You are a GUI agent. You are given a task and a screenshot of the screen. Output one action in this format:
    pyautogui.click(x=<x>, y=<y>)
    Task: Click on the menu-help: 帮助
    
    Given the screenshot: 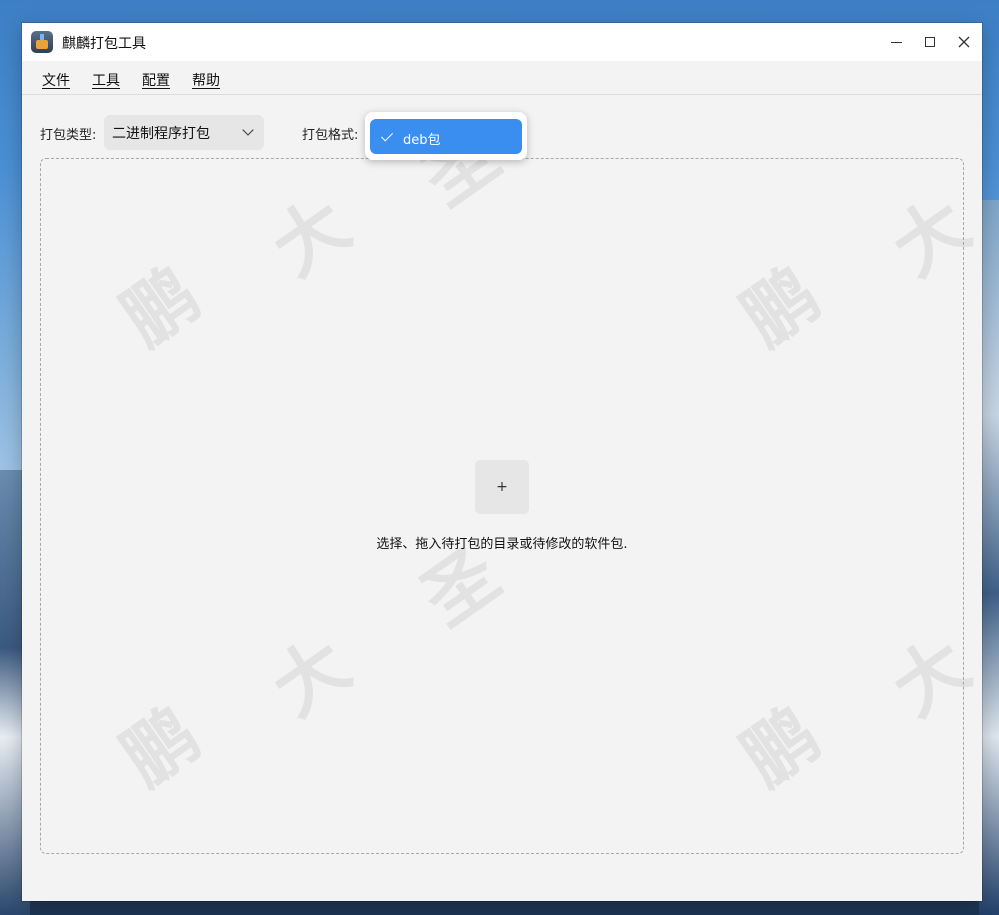 What is the action you would take?
    pyautogui.click(x=206, y=80)
    